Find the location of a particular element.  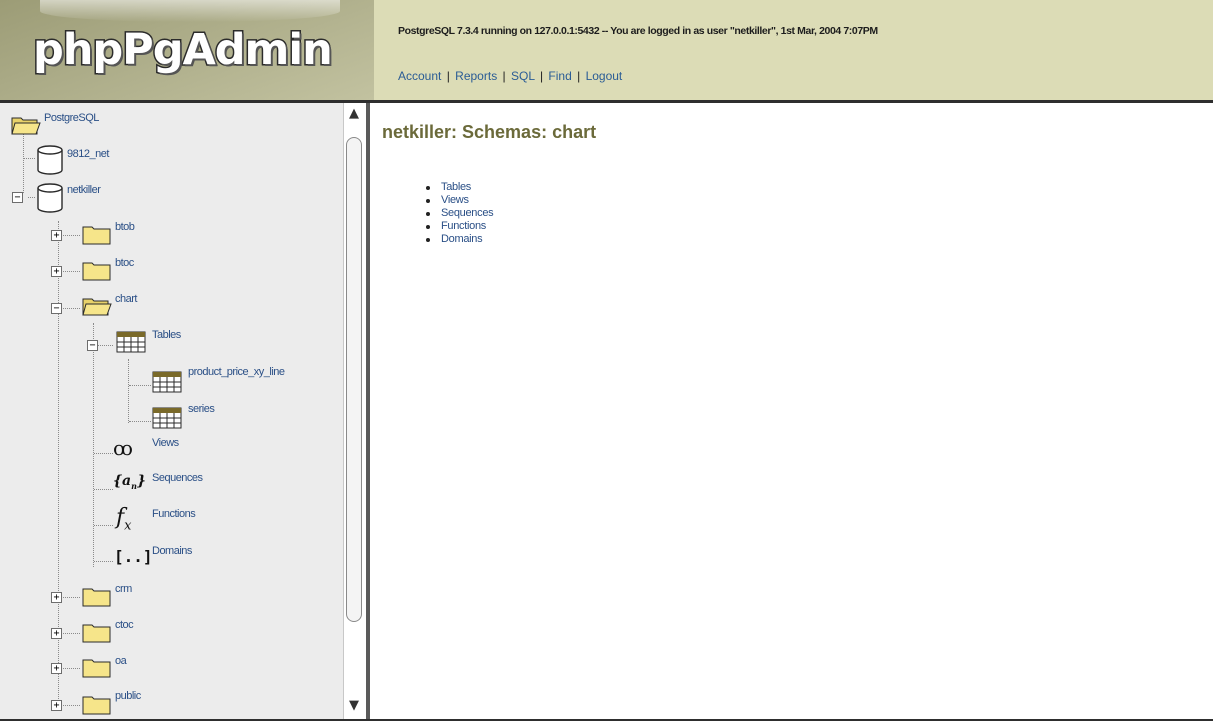

logo-sheen is located at coordinates (190, 11).